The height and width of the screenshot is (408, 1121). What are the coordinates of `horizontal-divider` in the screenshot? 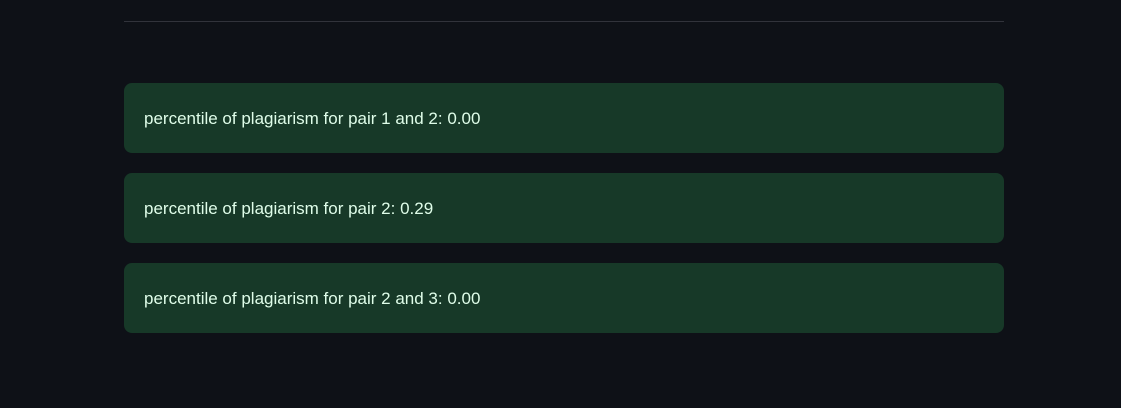 It's located at (564, 21).